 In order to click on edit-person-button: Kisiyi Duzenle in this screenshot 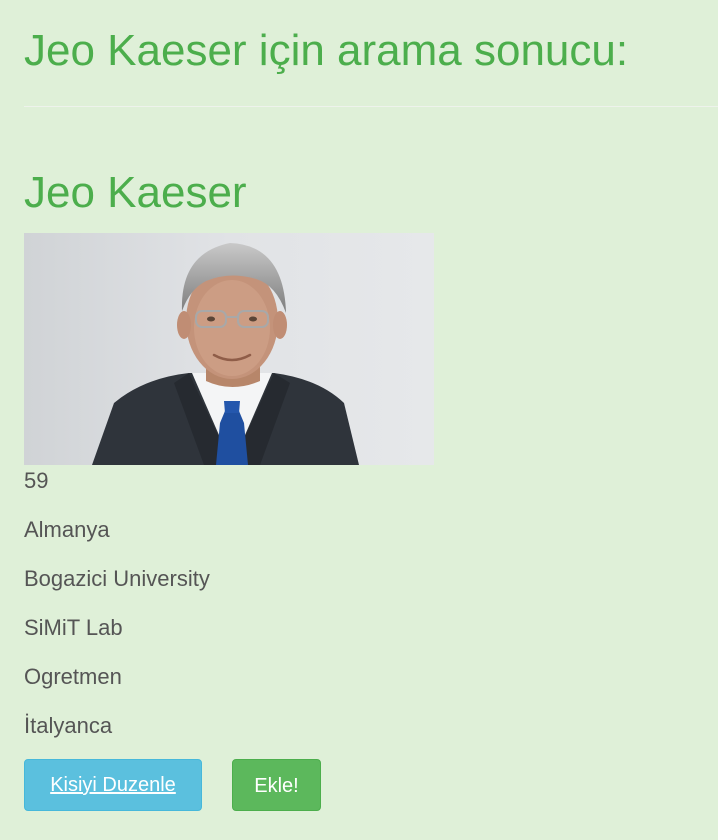, I will do `click(113, 785)`.